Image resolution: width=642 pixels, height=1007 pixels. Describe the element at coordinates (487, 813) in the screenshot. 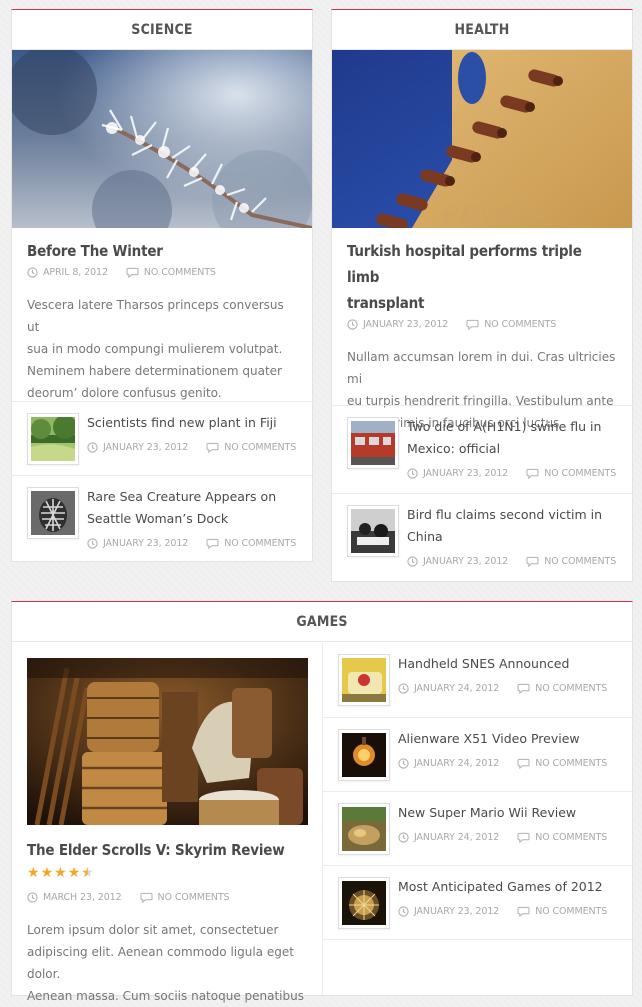

I see `list-item-title: New Super Mario Wii Review` at that location.